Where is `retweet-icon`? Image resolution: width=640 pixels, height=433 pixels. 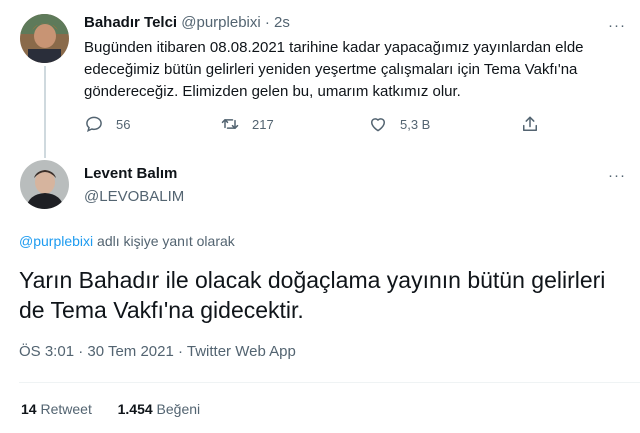
retweet-icon is located at coordinates (230, 124).